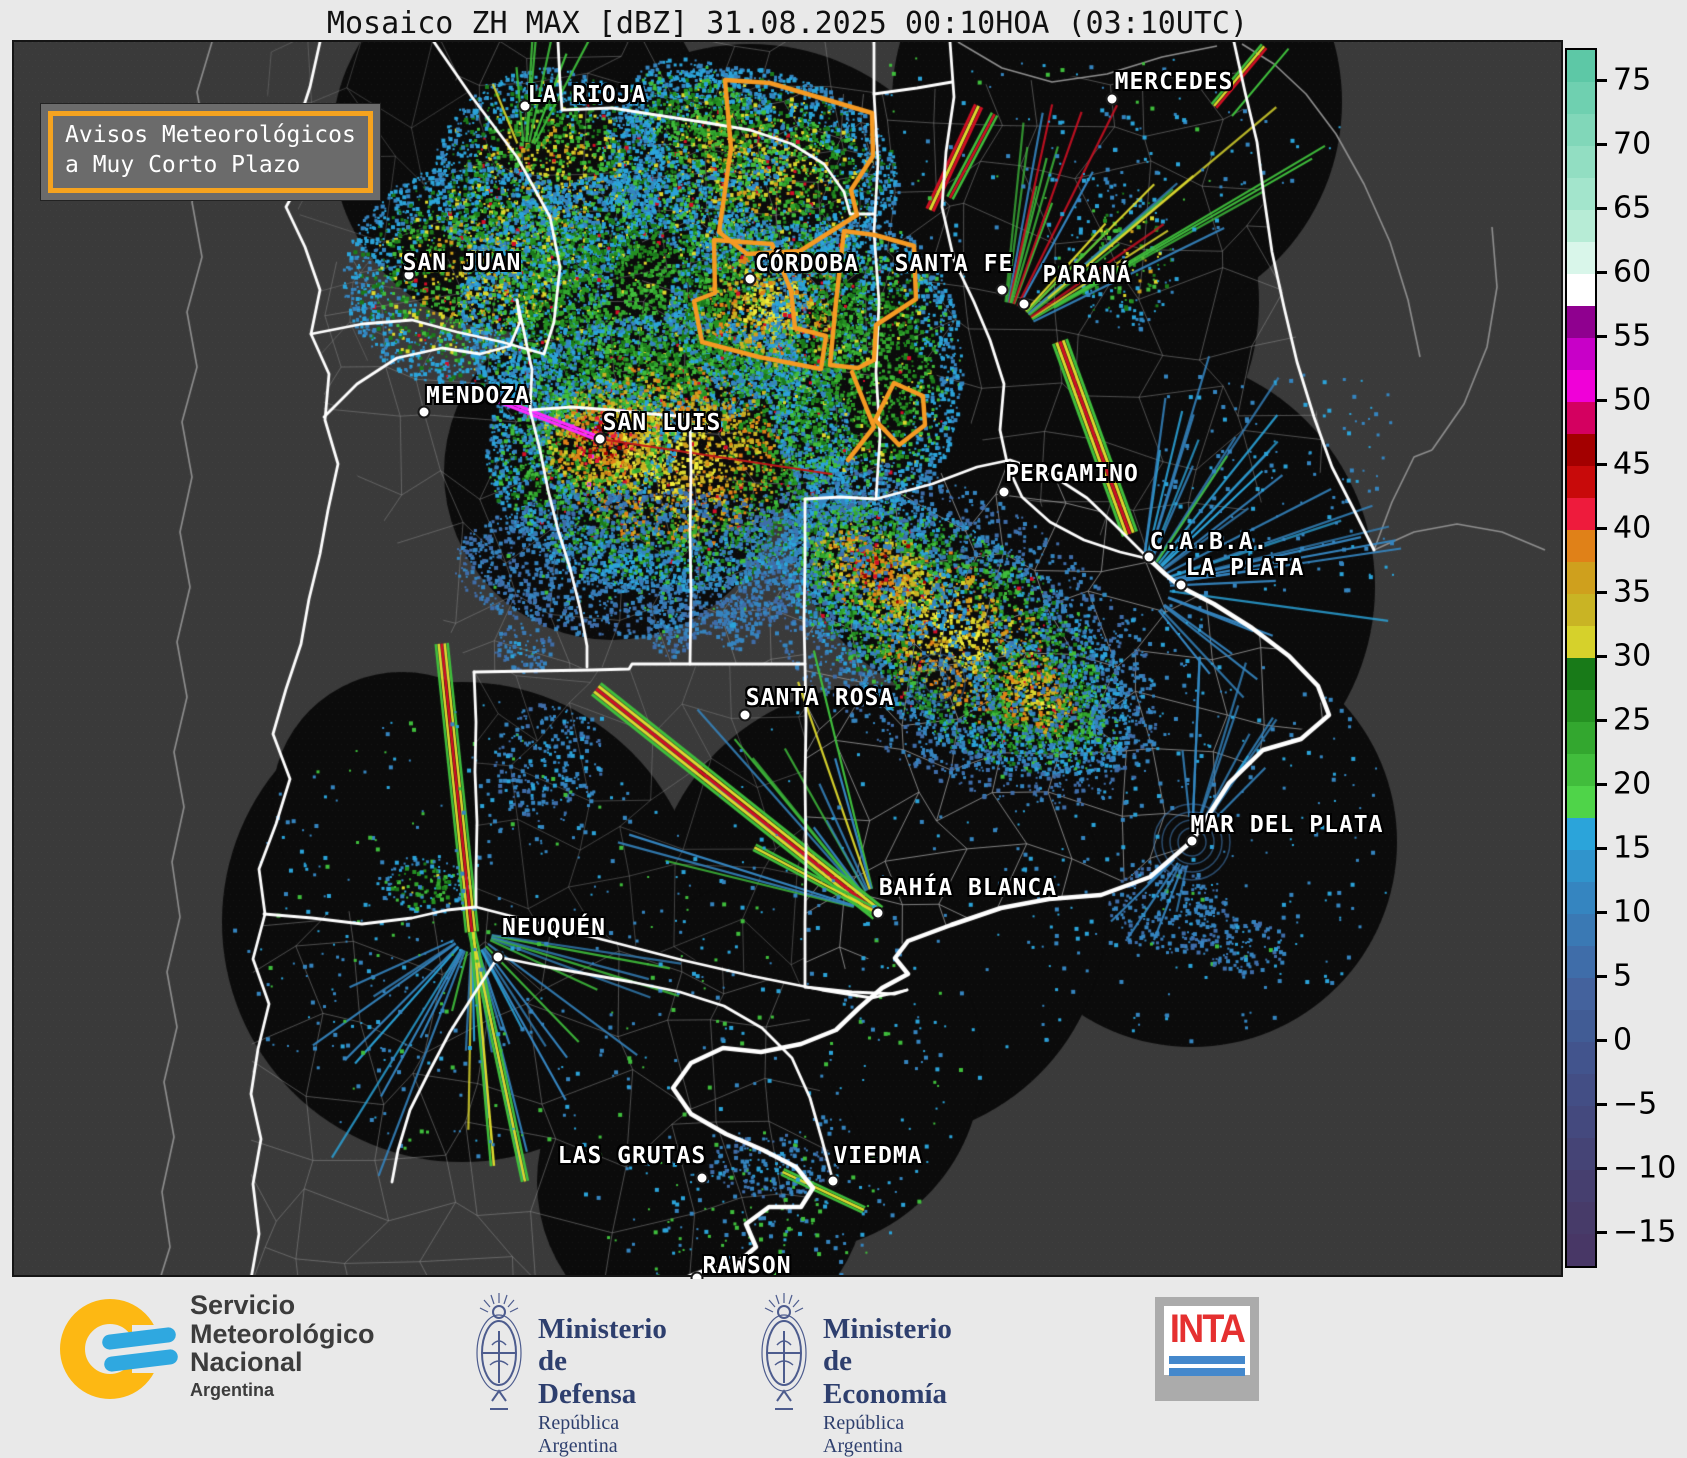 This screenshot has height=1458, width=1687. I want to click on city-label: VIEDMA, so click(878, 1156).